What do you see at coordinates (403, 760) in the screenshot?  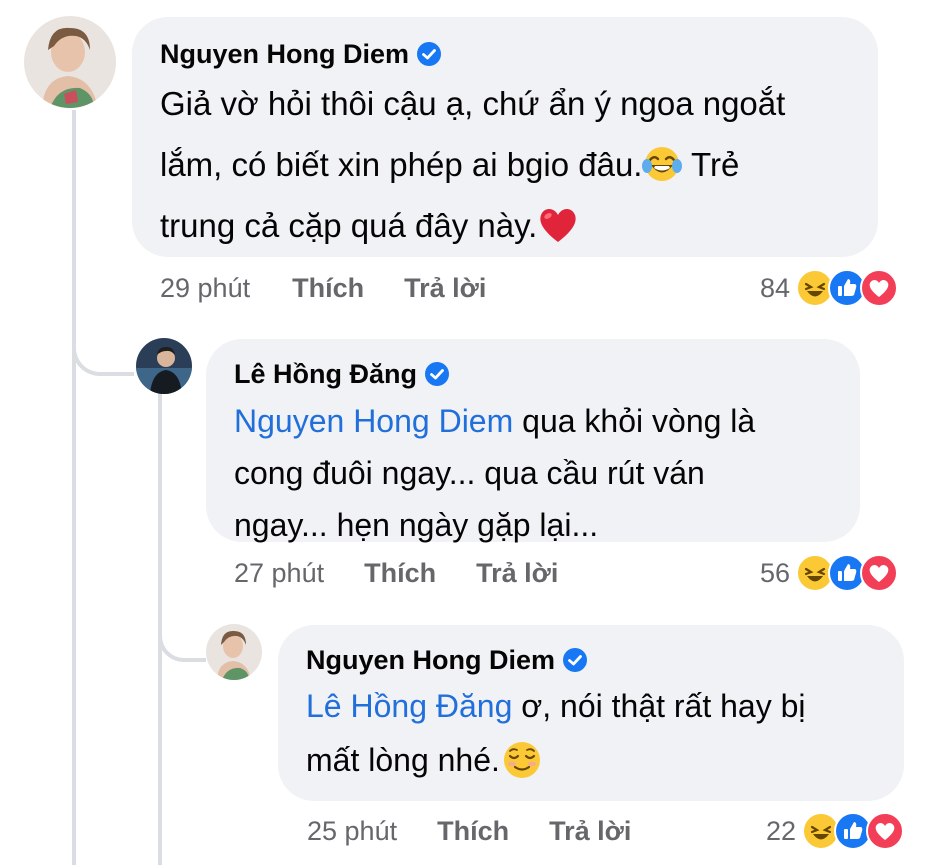 I see `comment-text-fragment: mất lòng nhé.` at bounding box center [403, 760].